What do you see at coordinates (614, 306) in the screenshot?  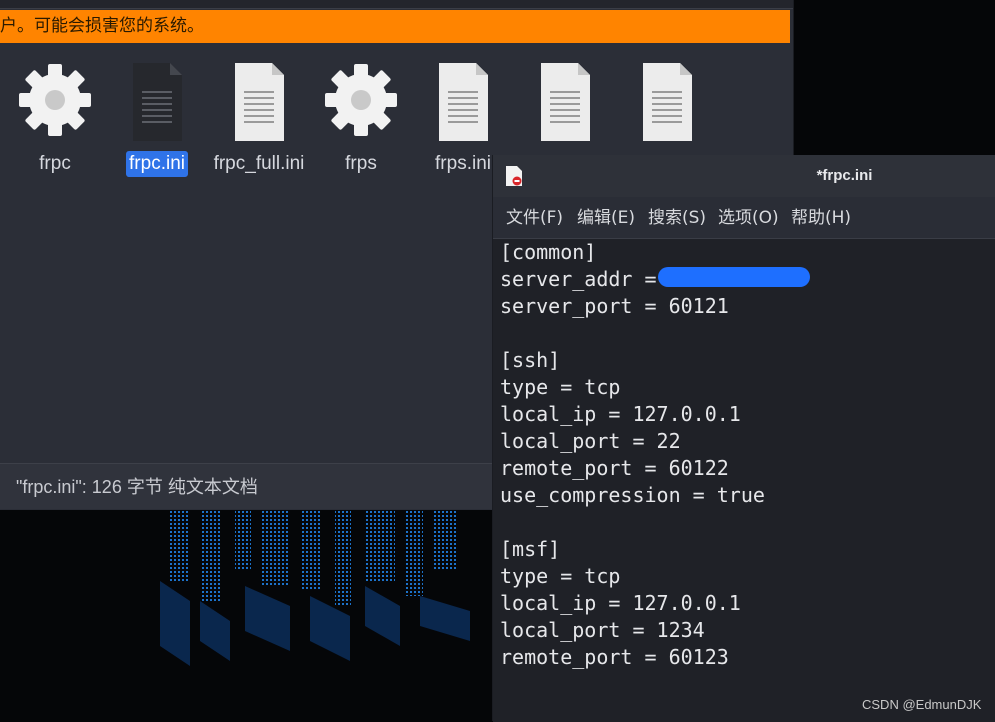 I see `code-line: server_port = 60121` at bounding box center [614, 306].